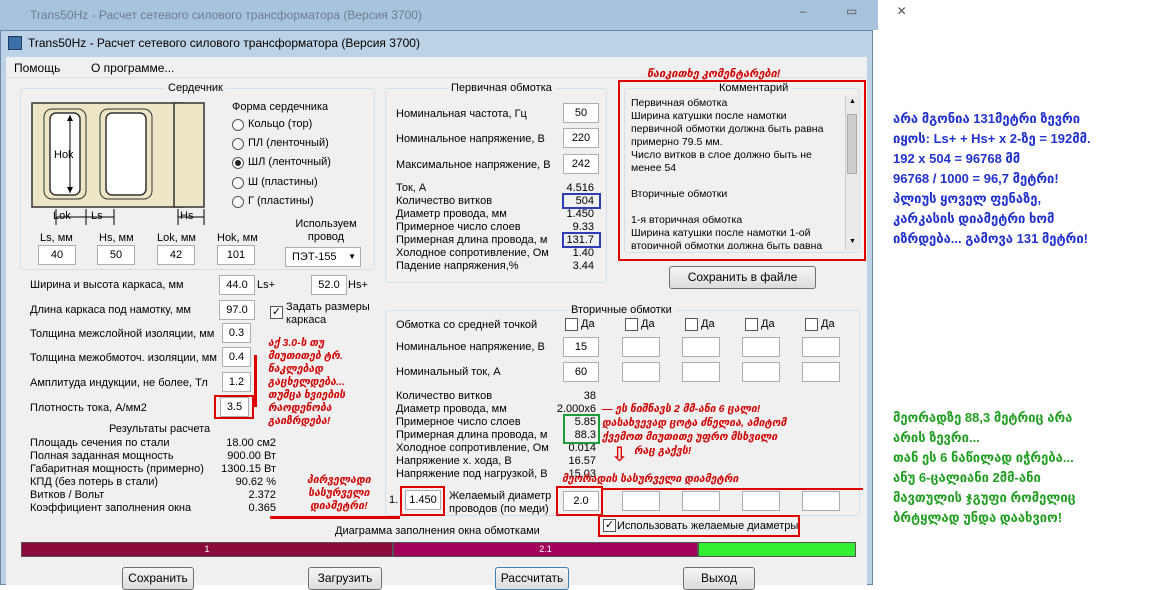 The image size is (1152, 590). I want to click on primary-row-value: 1.40, so click(583, 253).